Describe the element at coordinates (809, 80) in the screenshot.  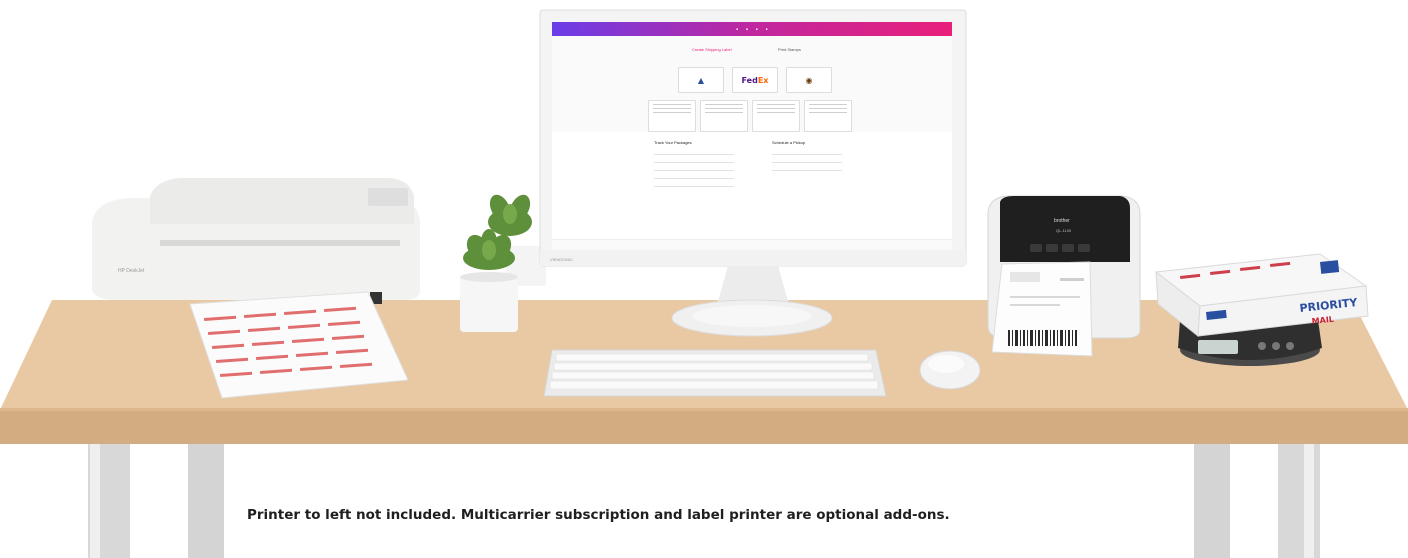
I see `ups-carrier-icon: ◉` at that location.